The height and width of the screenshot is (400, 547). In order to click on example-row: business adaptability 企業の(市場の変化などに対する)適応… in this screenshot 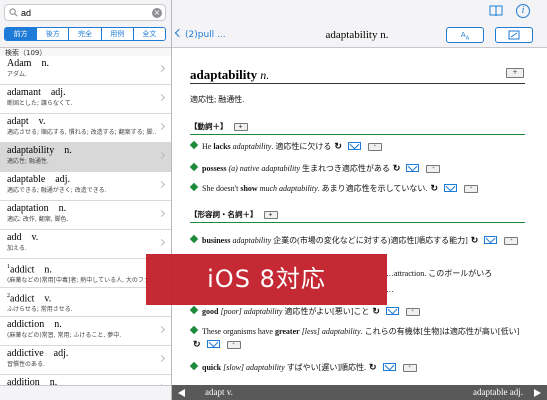, I will do `click(359, 240)`.